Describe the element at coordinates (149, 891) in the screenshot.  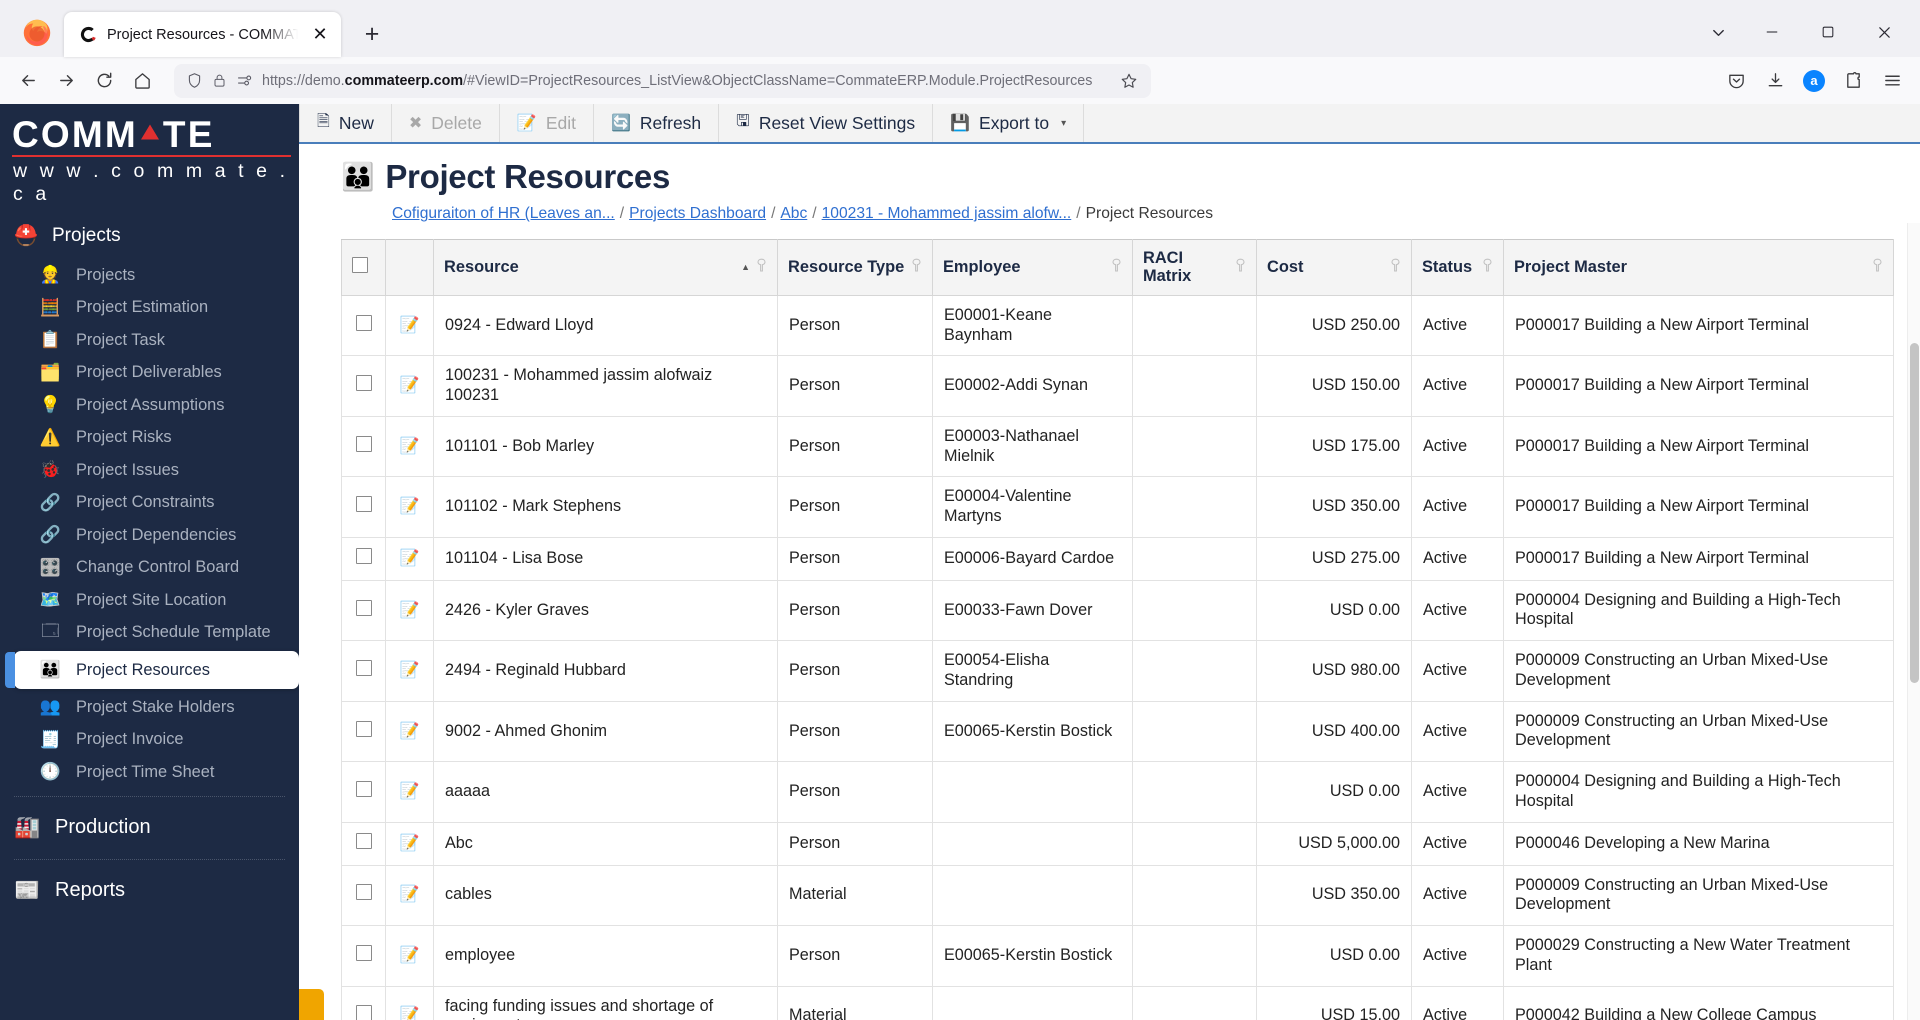
I see `sidebar-item-reports: 📰 Reports` at that location.